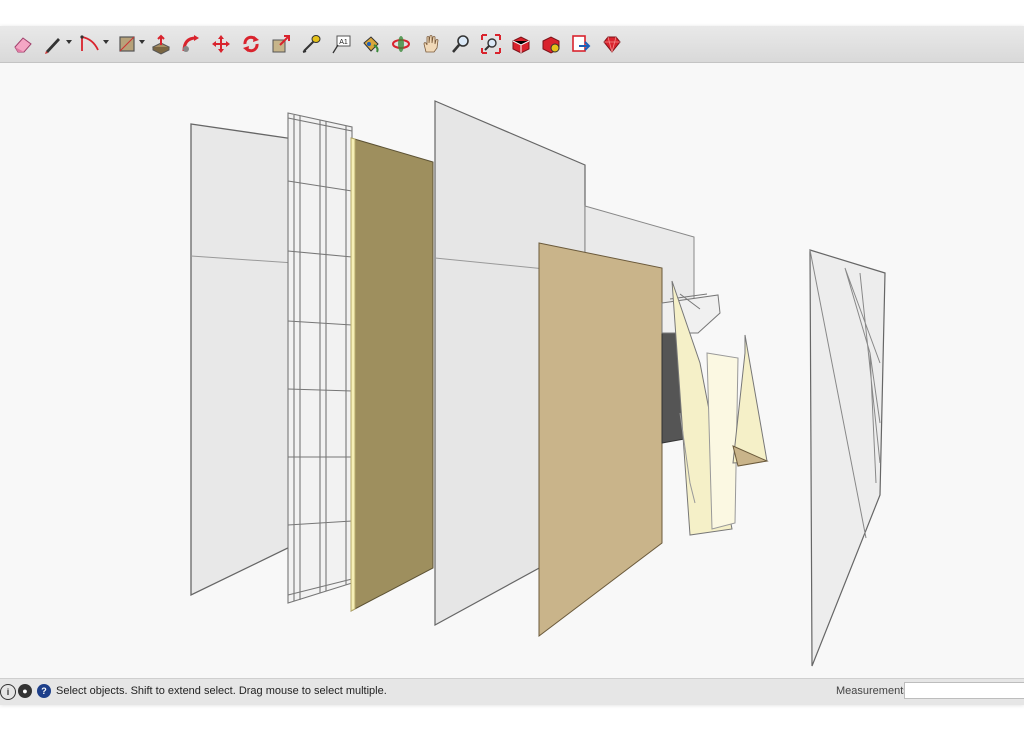 The height and width of the screenshot is (740, 1024). What do you see at coordinates (401, 44) in the screenshot?
I see `orbit-icon` at bounding box center [401, 44].